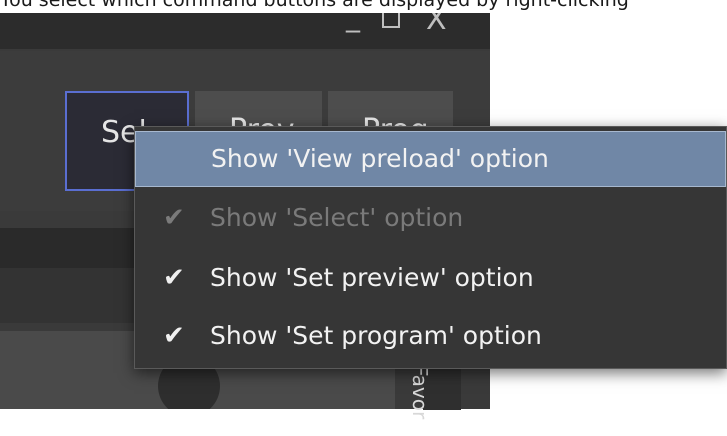 This screenshot has width=727, height=436. Describe the element at coordinates (391, 20) in the screenshot. I see `maximize-icon` at that location.